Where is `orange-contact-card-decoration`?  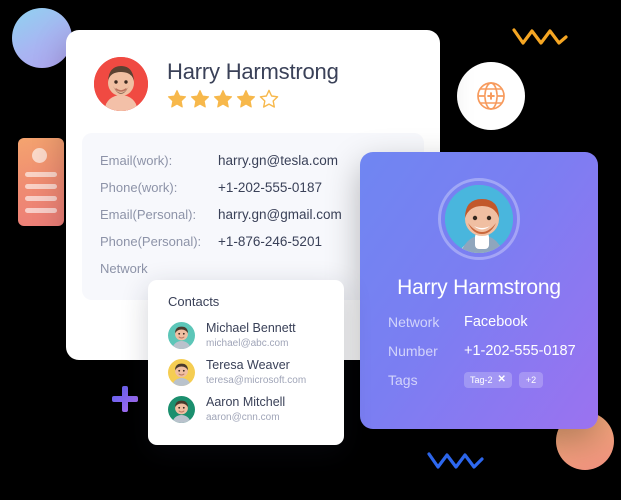
orange-contact-card-decoration is located at coordinates (41, 182).